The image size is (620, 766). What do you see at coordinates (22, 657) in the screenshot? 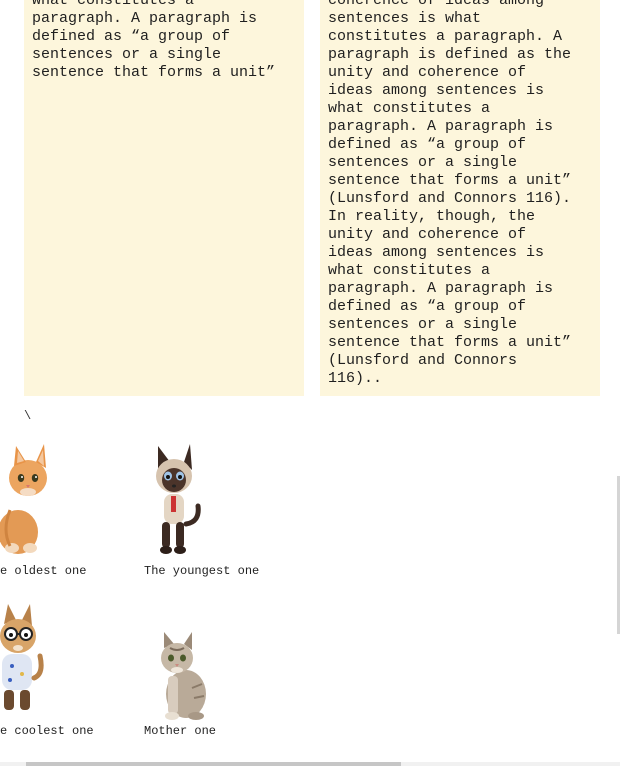
I see `cool-cat-with-glasses-icon` at bounding box center [22, 657].